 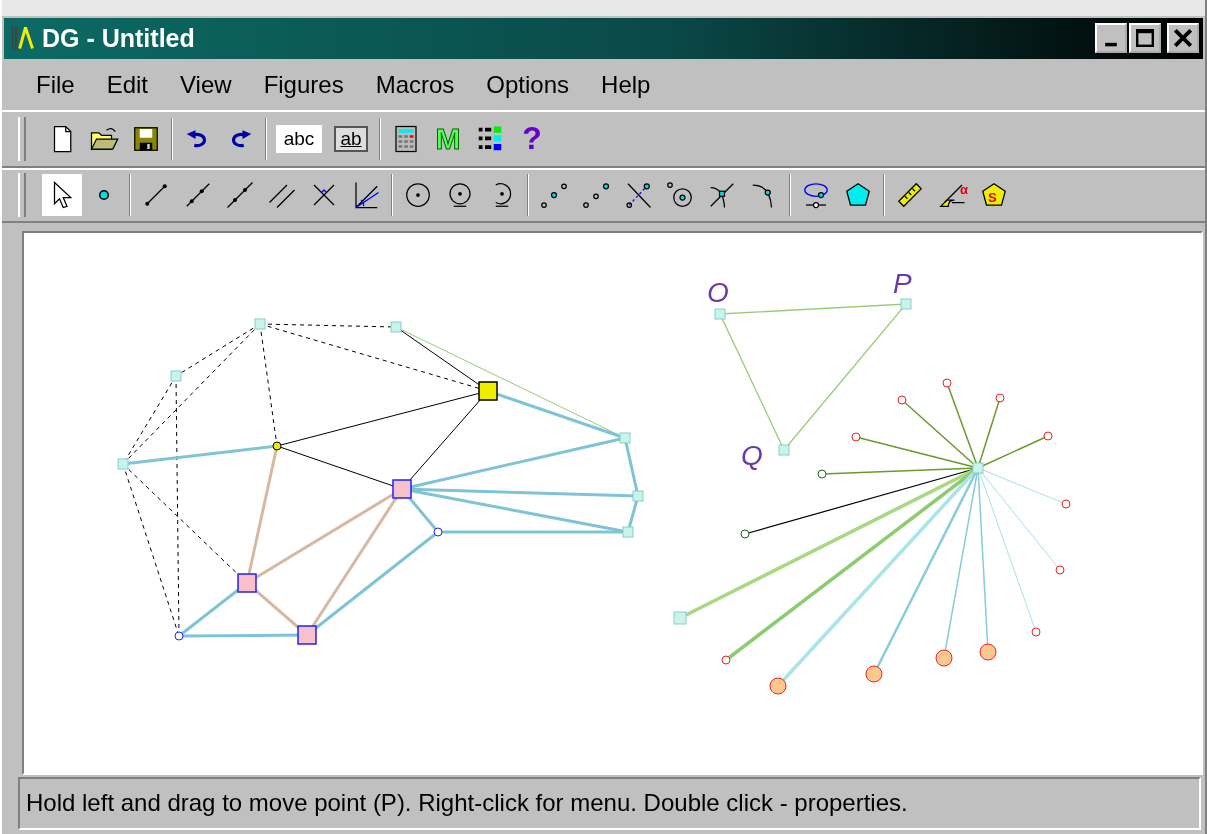 I want to click on maximize-icon, so click(x=1145, y=38).